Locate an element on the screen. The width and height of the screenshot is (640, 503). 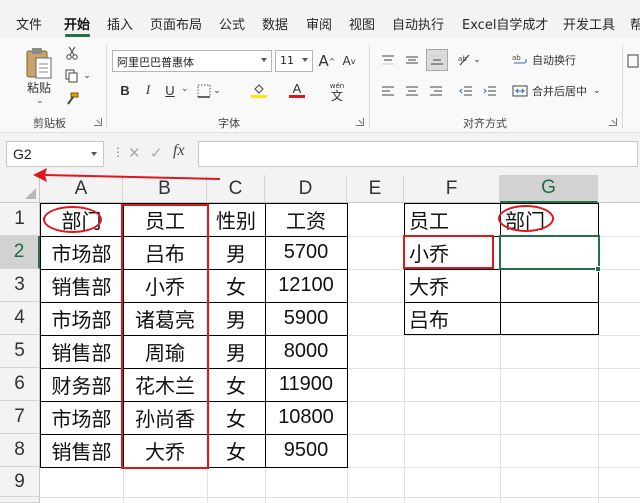
table-header-cell: 部门 is located at coordinates (81, 219).